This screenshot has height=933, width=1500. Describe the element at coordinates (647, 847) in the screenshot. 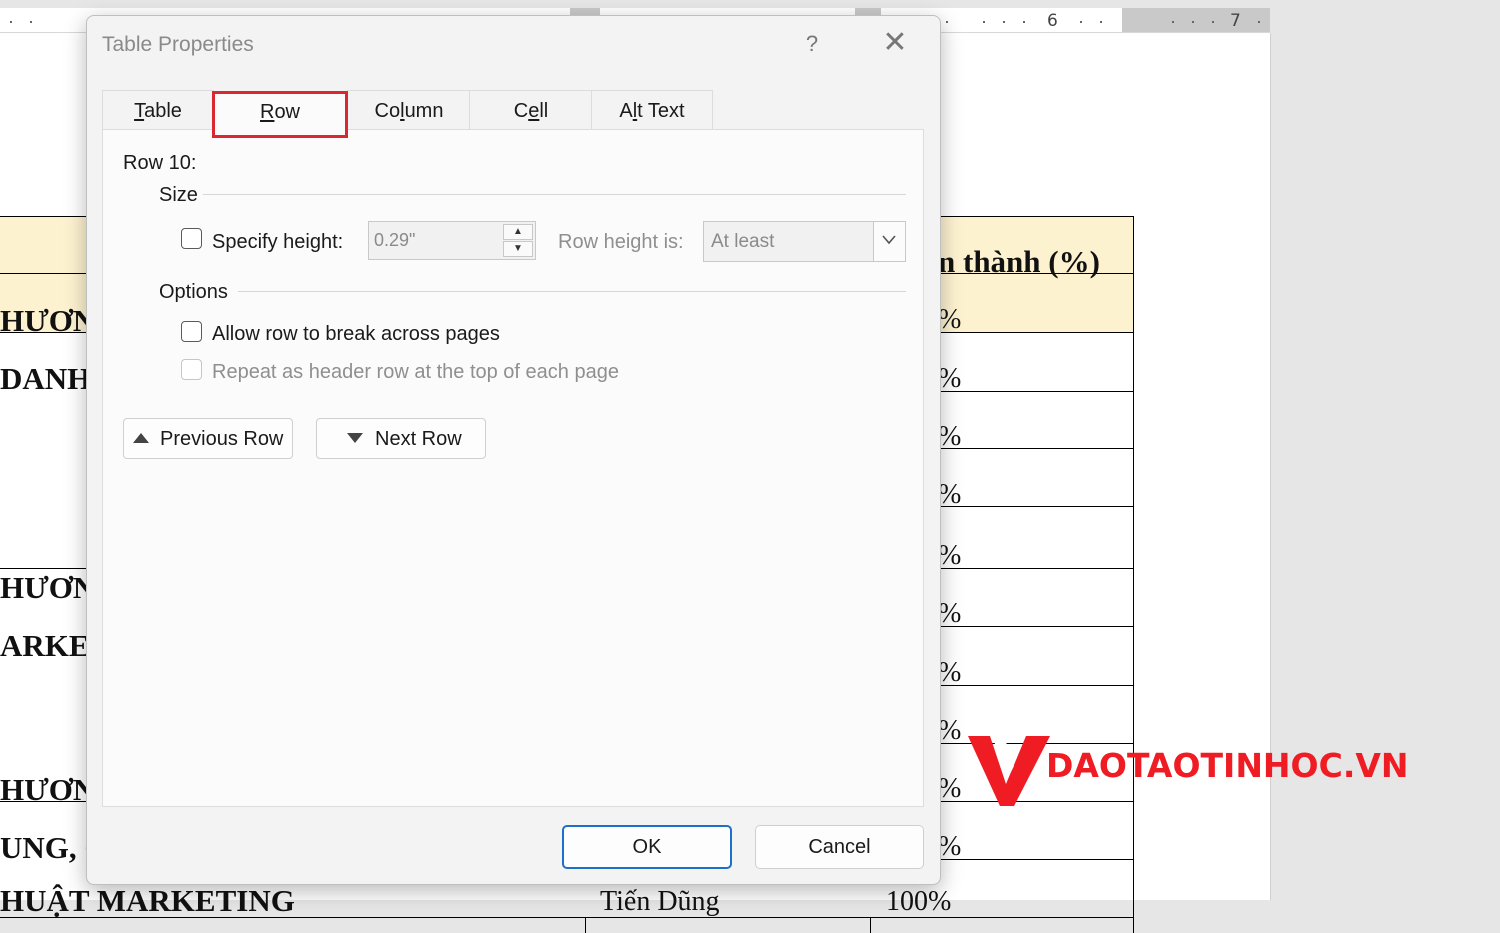

I see `ok-button: OK` at that location.